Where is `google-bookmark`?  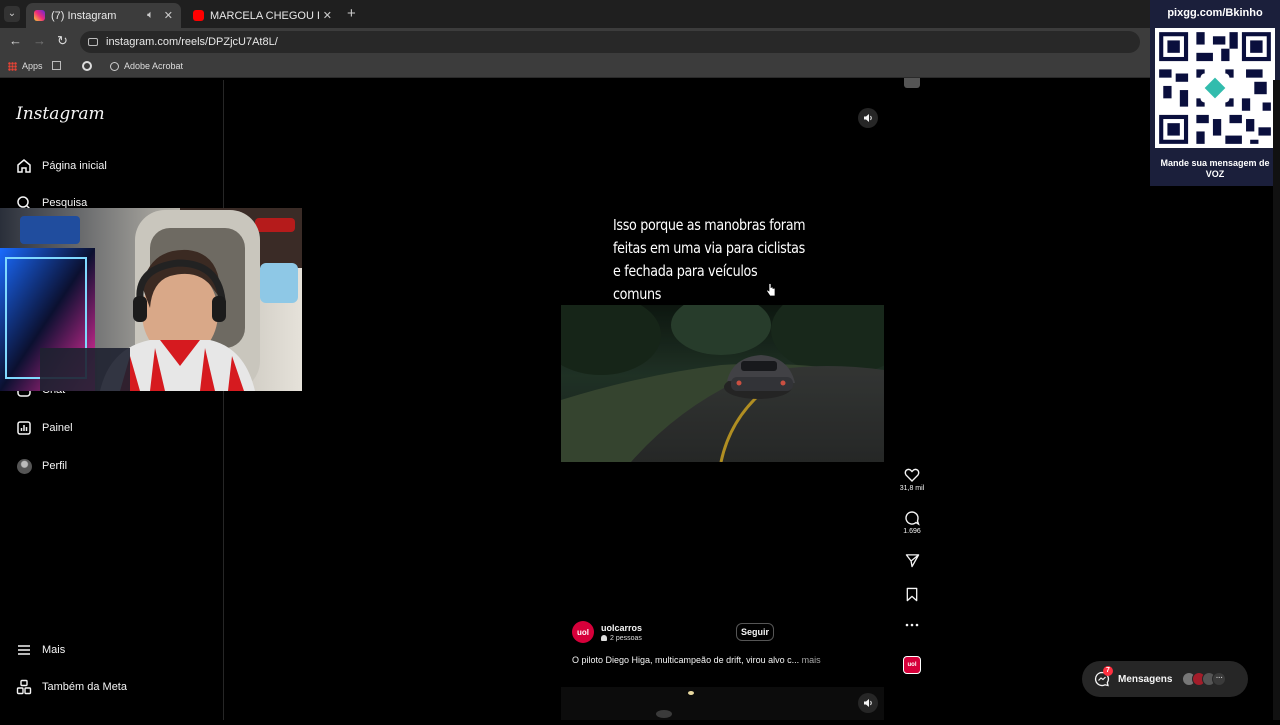
google-bookmark is located at coordinates (89, 66).